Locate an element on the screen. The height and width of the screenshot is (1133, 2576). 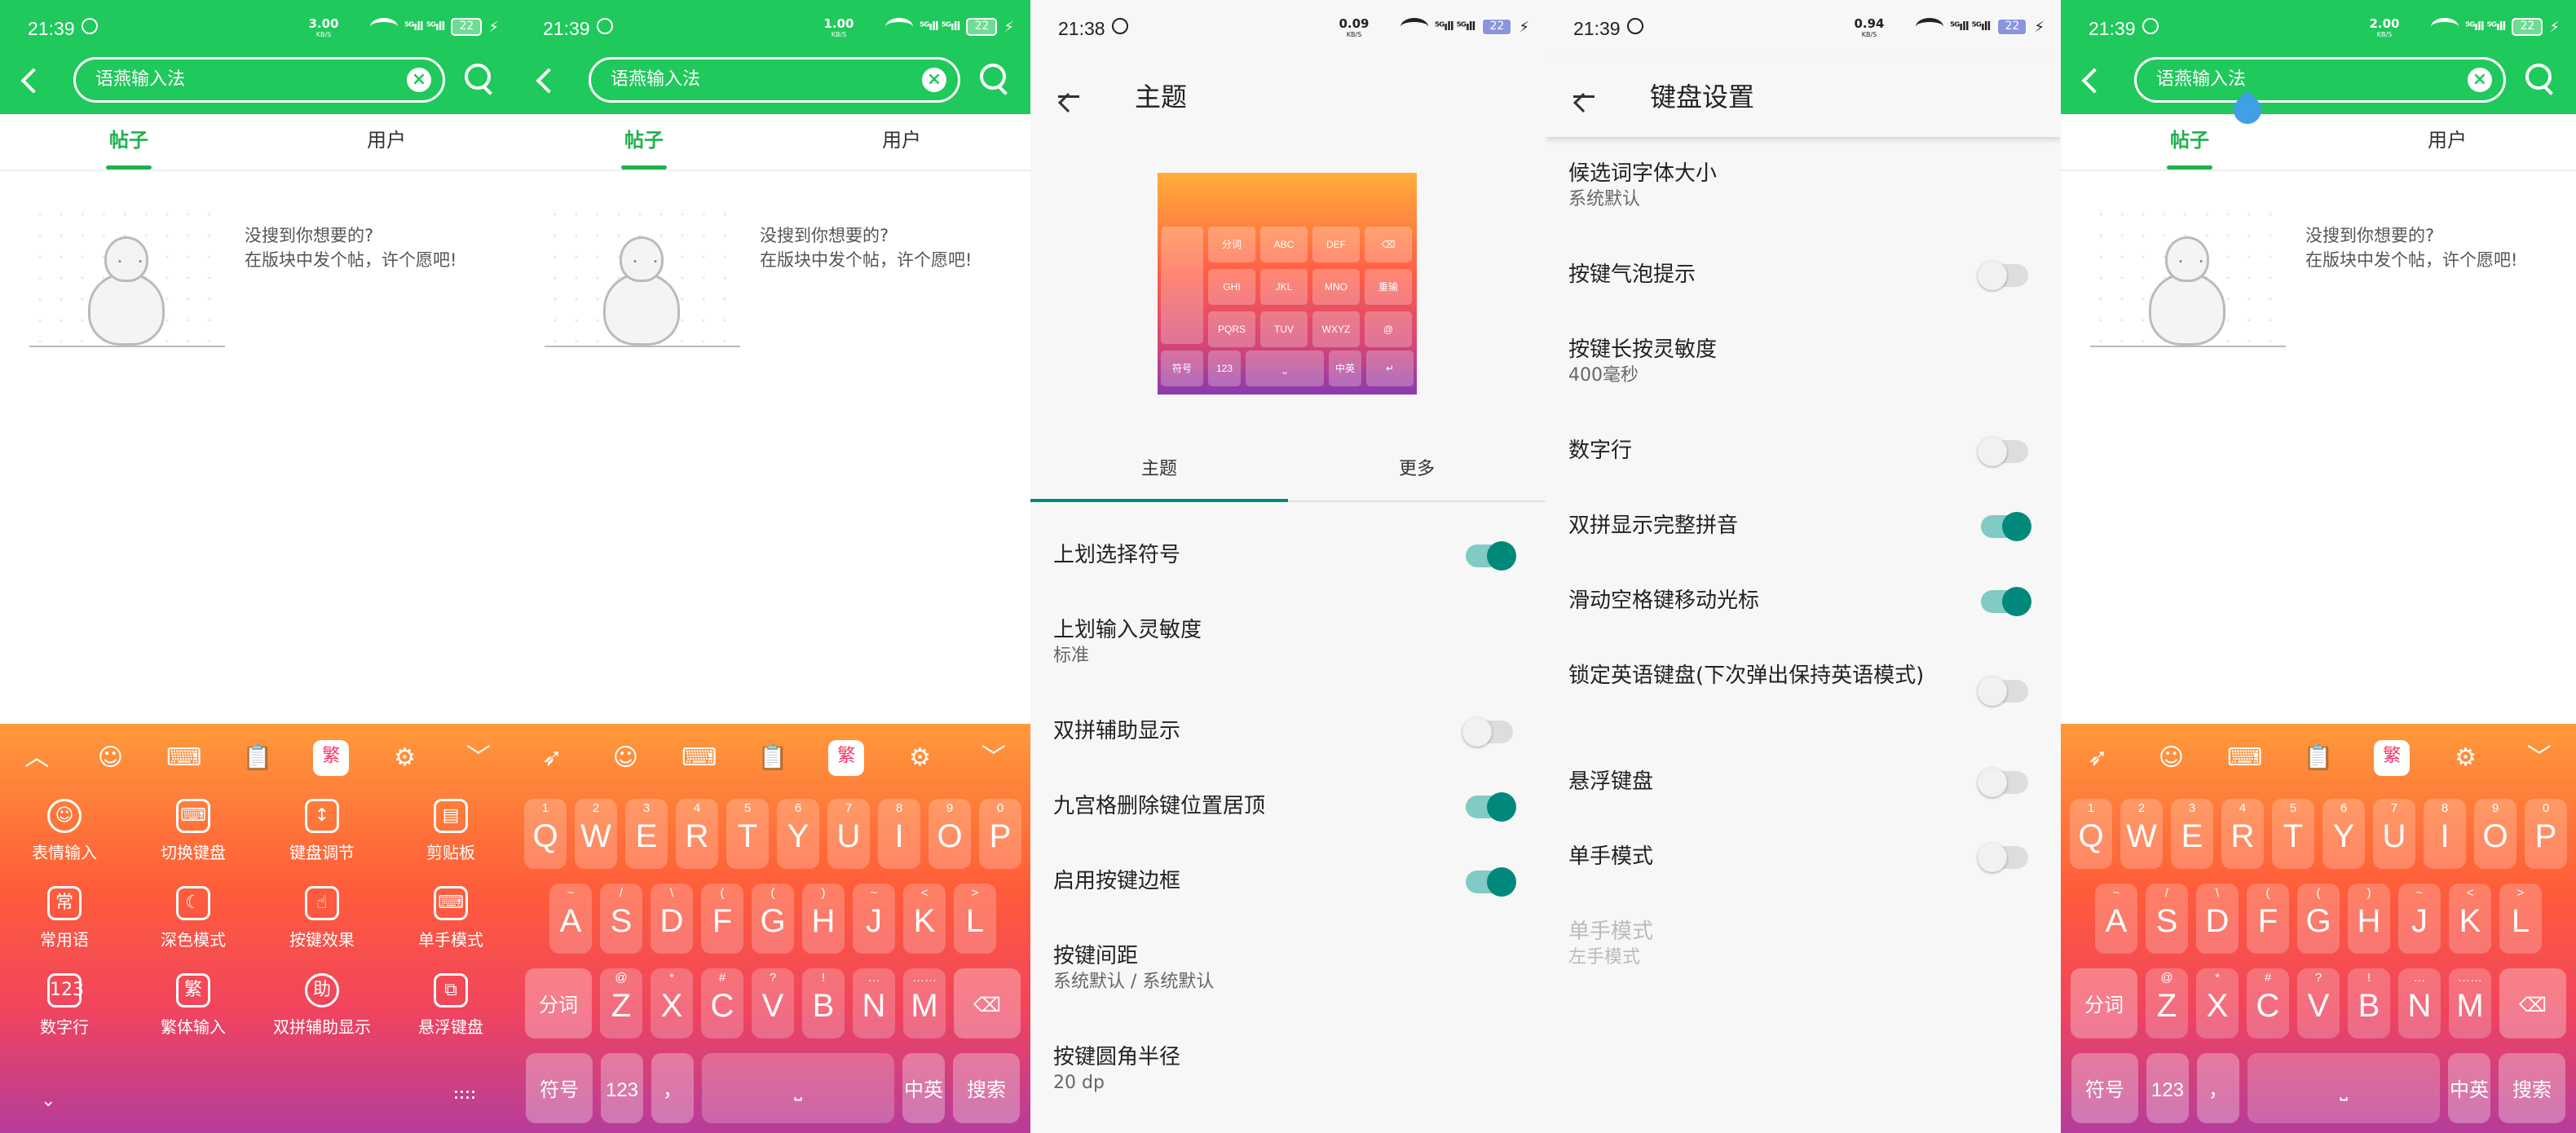
key-f: (F is located at coordinates (722, 919).